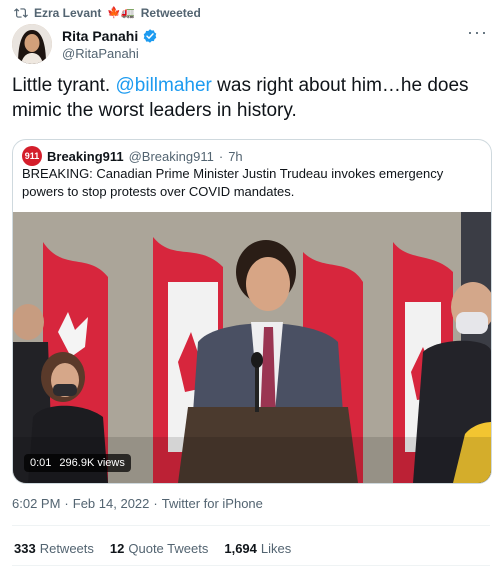  Describe the element at coordinates (92, 463) in the screenshot. I see `video-views: 296.9K views` at that location.